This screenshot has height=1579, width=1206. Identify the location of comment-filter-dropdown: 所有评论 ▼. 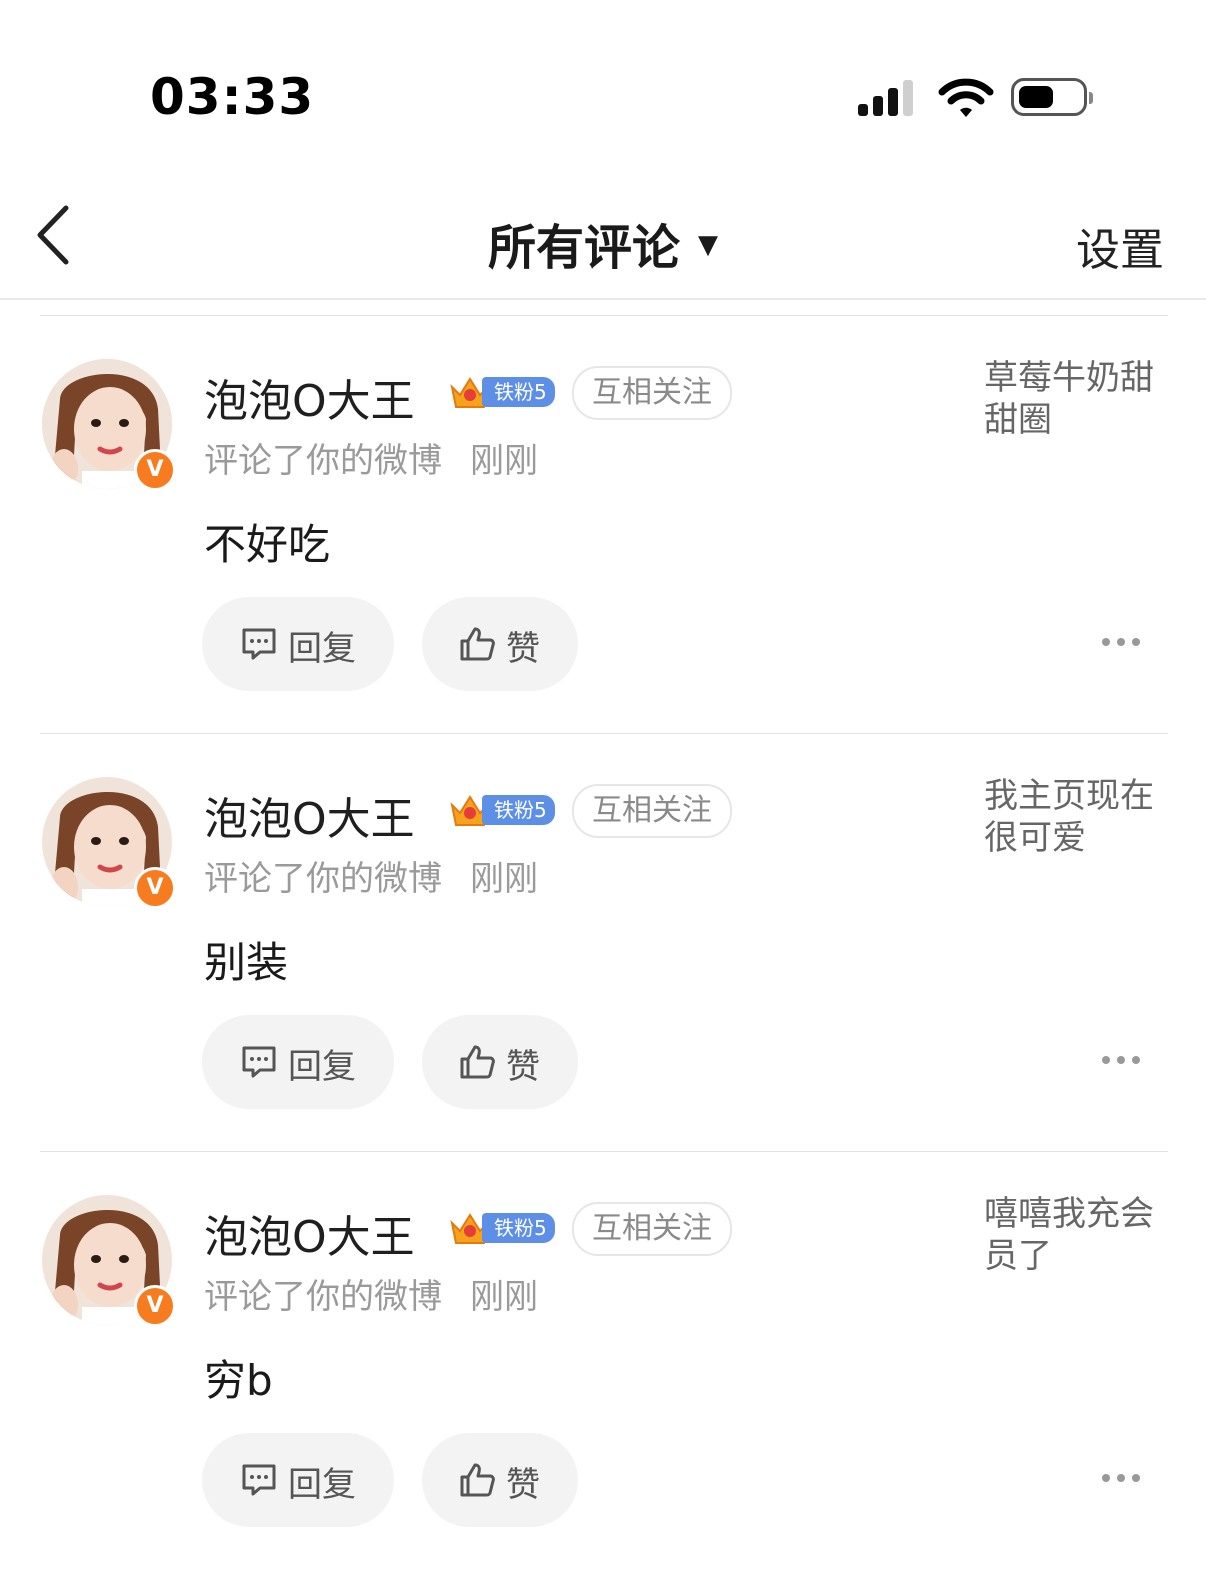
(603, 243).